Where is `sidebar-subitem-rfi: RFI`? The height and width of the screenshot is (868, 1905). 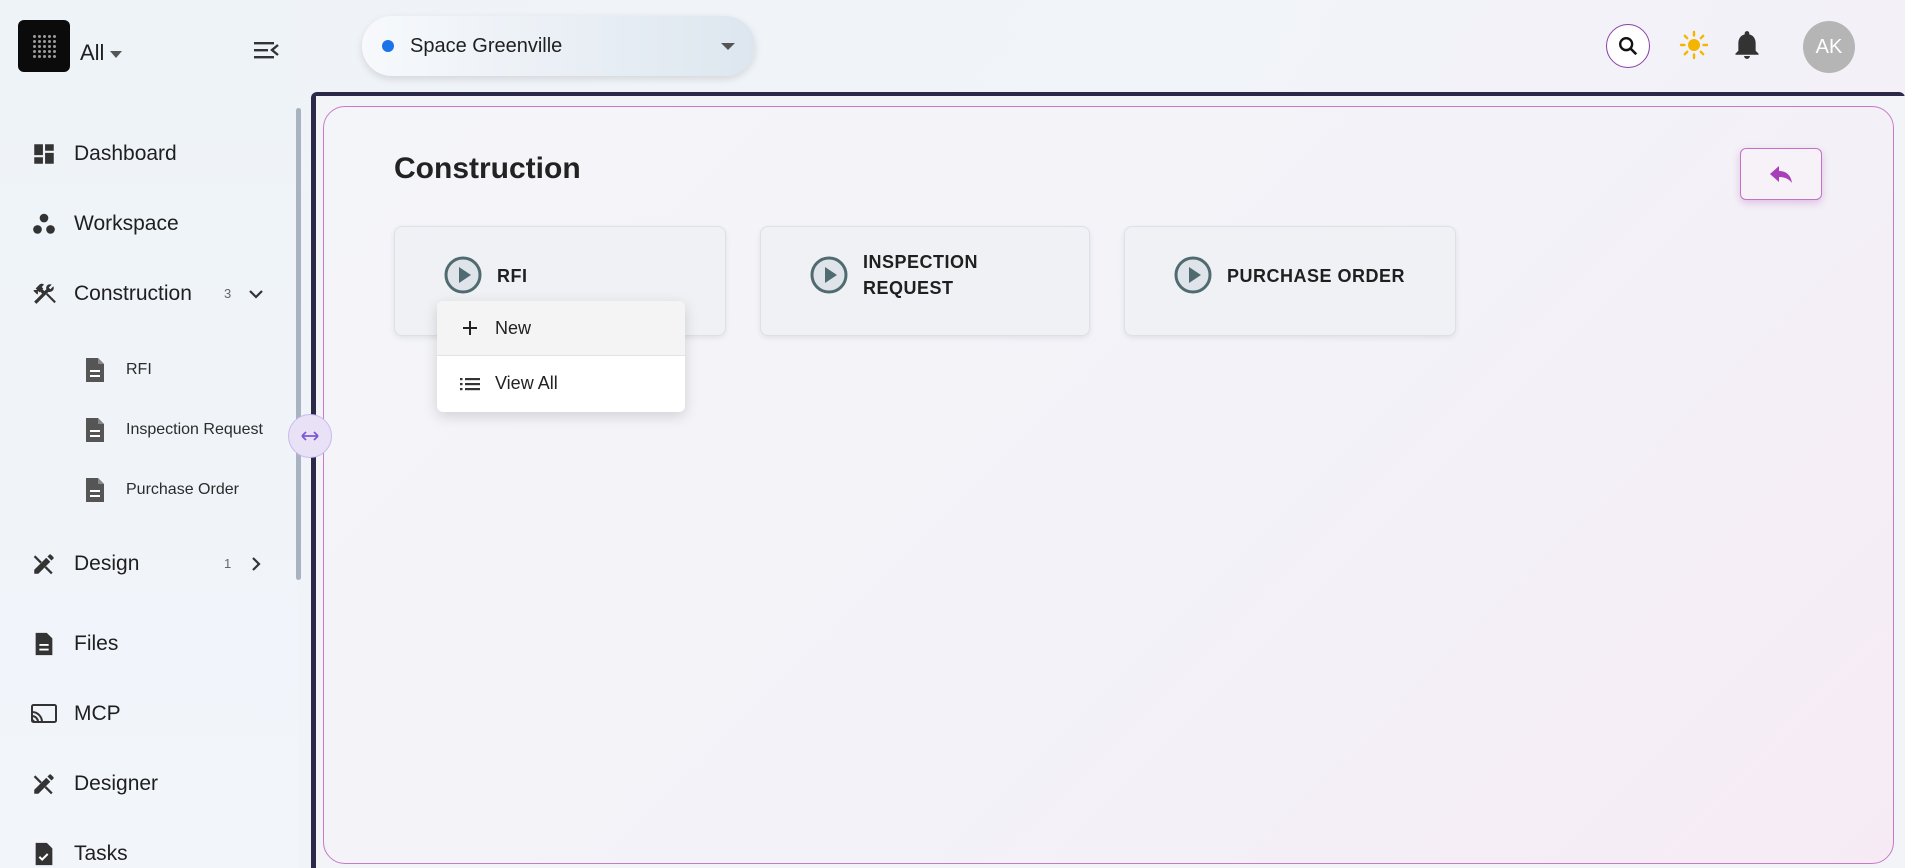
sidebar-subitem-rfi: RFI is located at coordinates (118, 370).